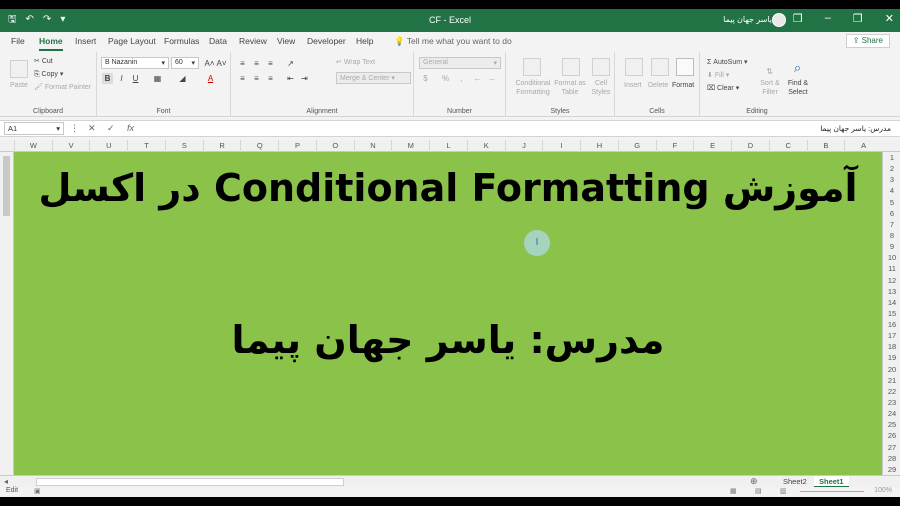  Describe the element at coordinates (523, 146) in the screenshot. I see `column-header-j: J` at that location.